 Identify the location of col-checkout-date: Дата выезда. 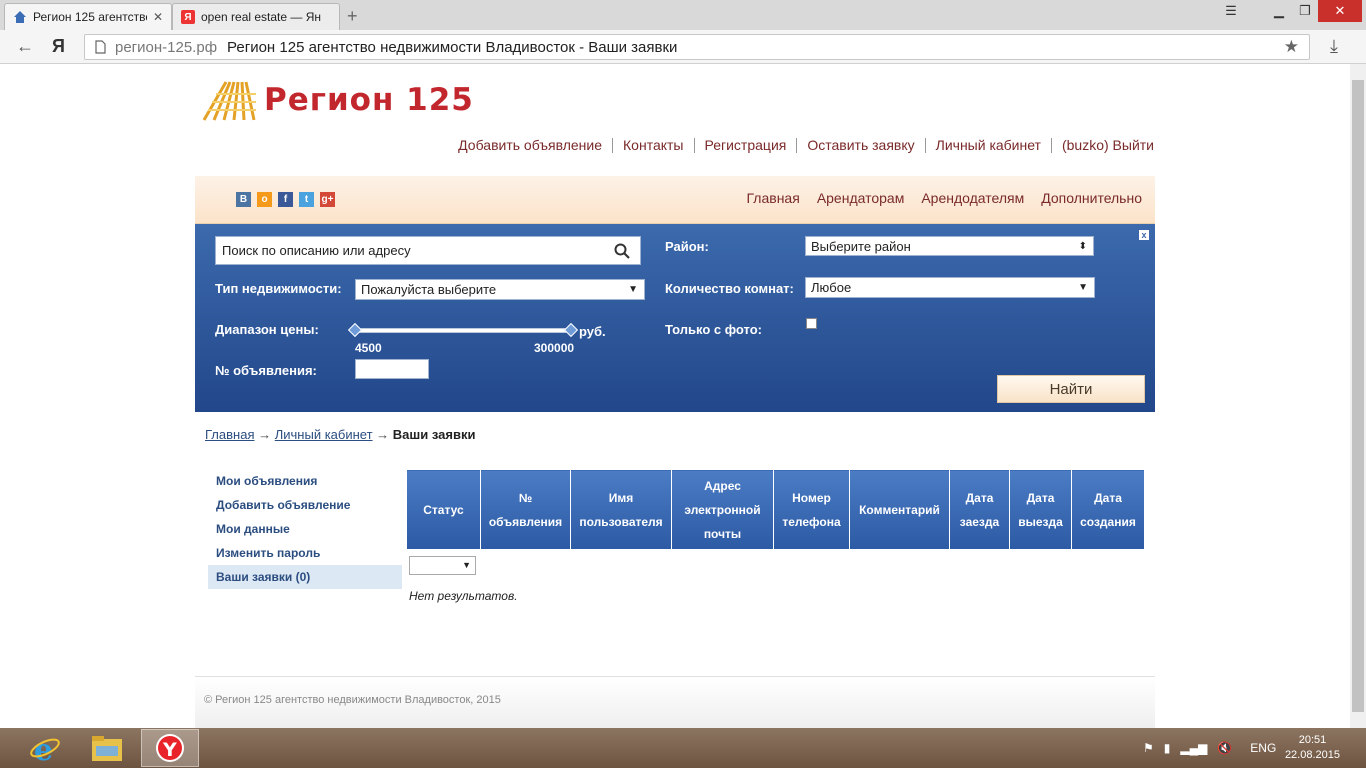
(1040, 509).